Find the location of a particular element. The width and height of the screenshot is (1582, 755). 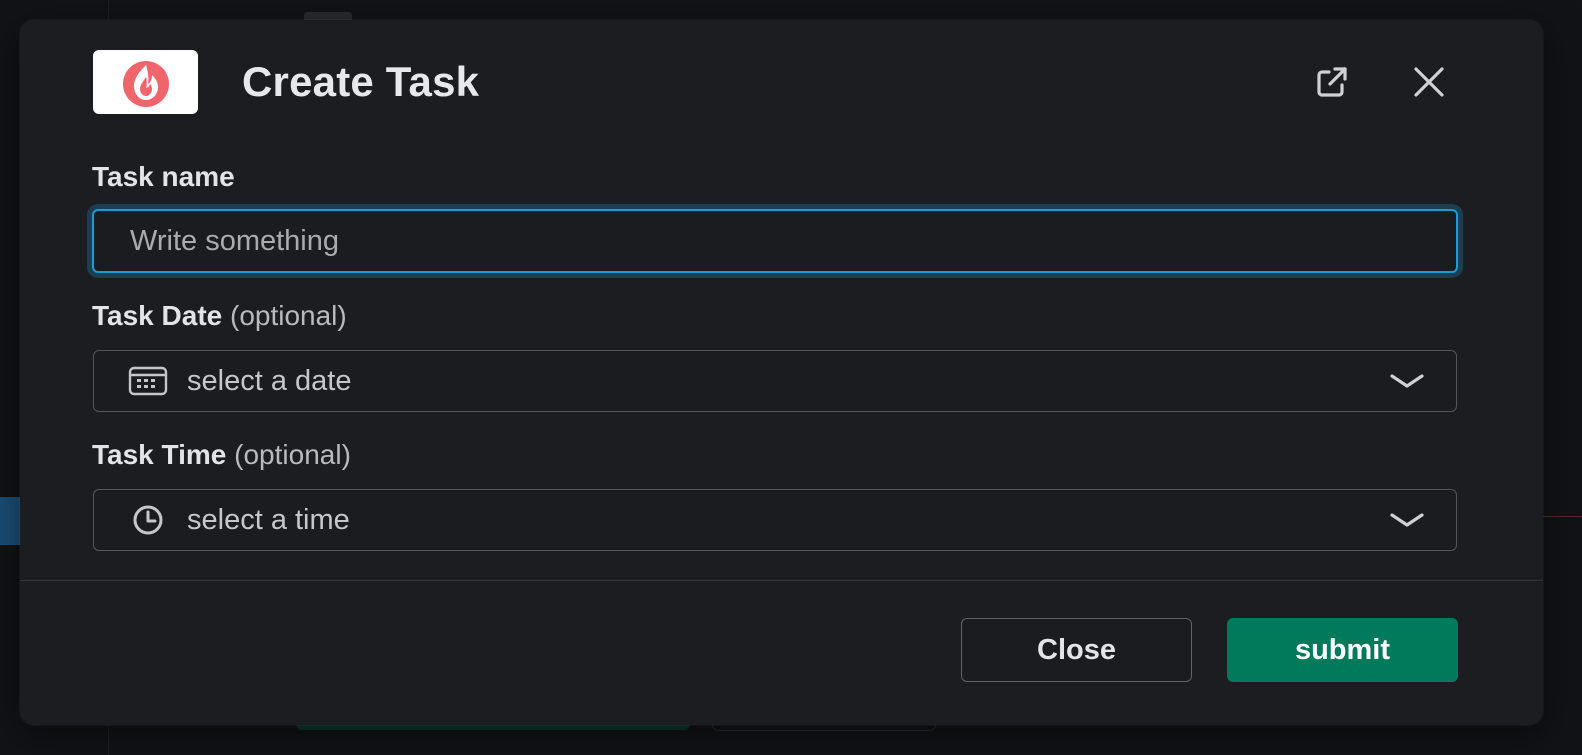

task-date-select: select a date is located at coordinates (775, 381).